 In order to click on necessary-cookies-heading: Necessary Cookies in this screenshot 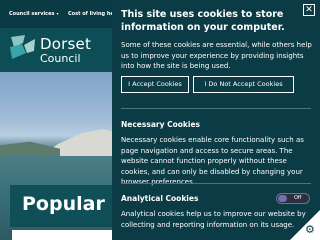, I will do `click(161, 124)`.